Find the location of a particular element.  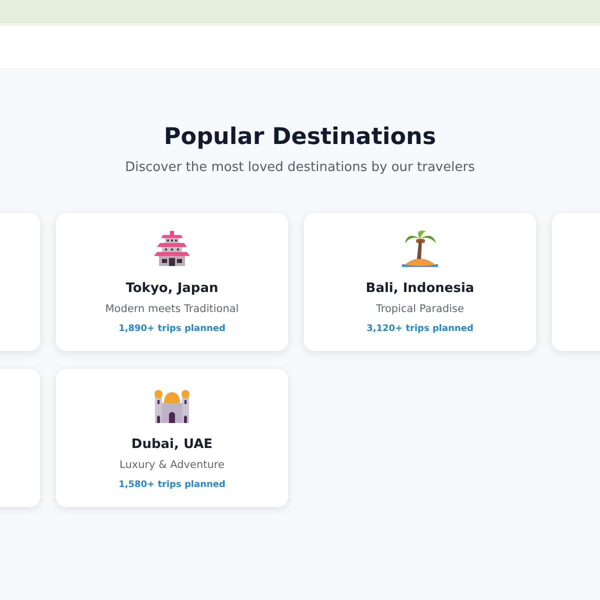

section-title: Popular Destinations is located at coordinates (300, 137).